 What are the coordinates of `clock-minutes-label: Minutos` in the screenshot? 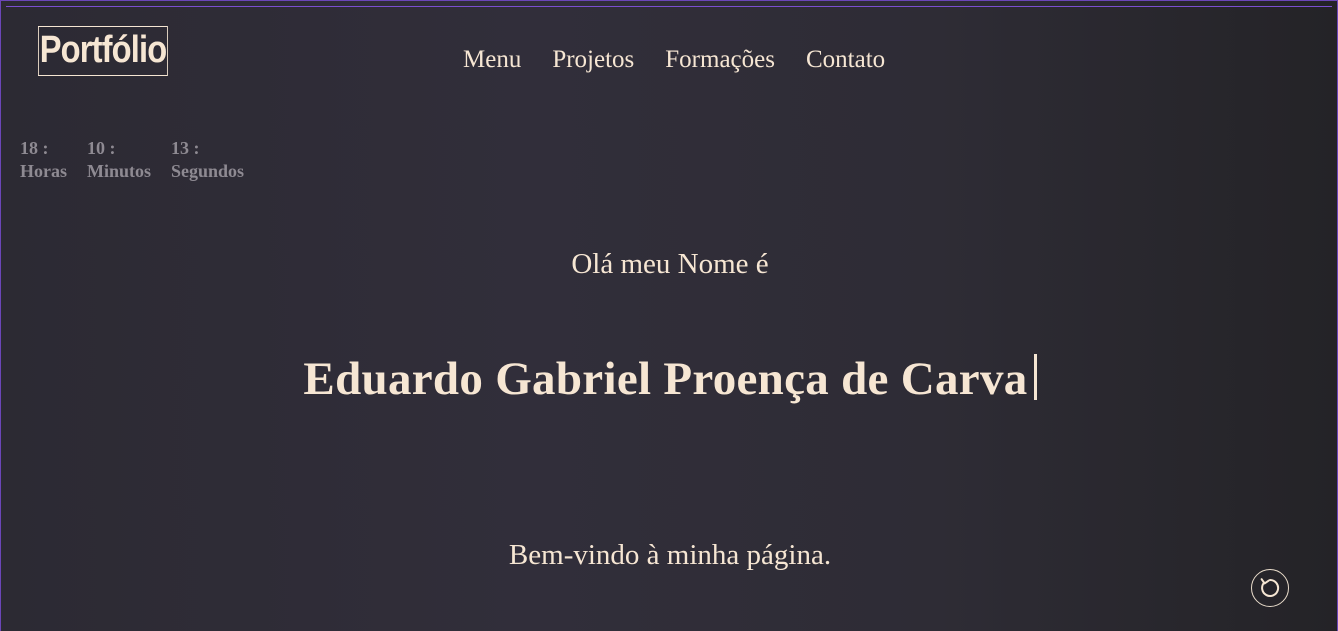 It's located at (119, 171).